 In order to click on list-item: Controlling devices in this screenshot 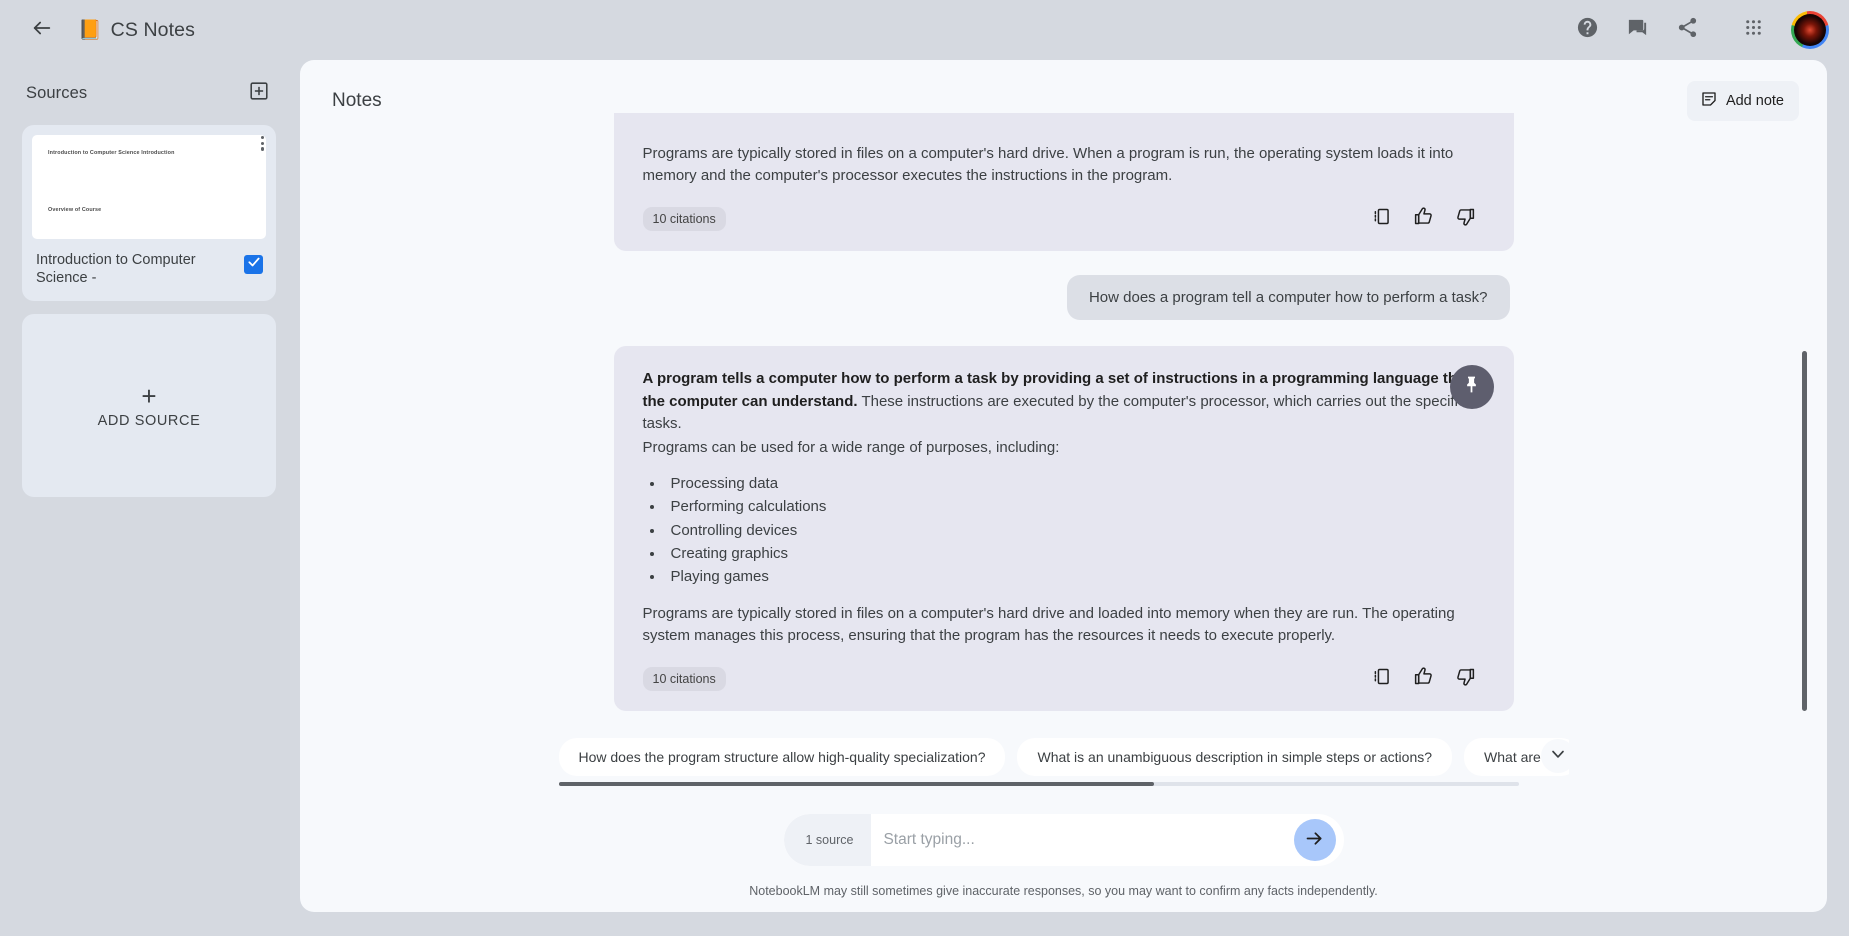, I will do `click(1076, 531)`.